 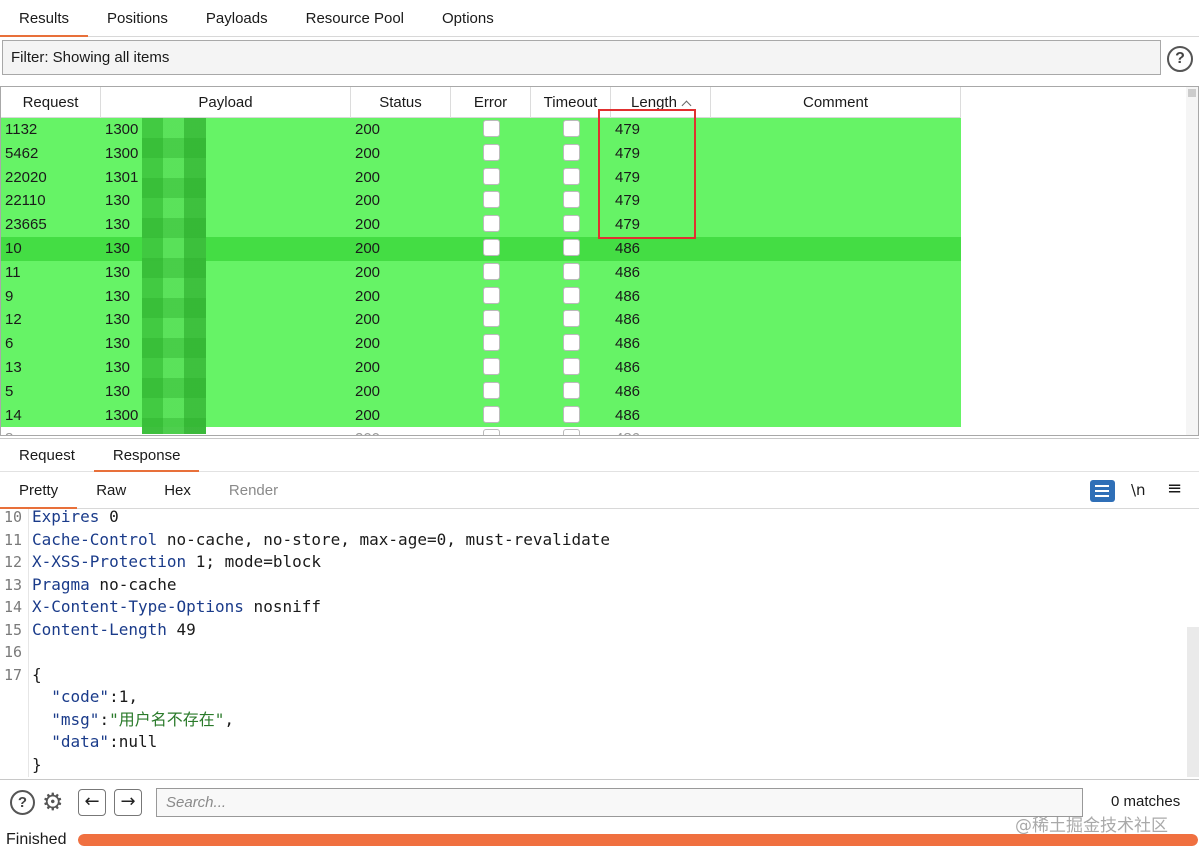 I want to click on table-row: 22020 1301 200 479, so click(x=481, y=177).